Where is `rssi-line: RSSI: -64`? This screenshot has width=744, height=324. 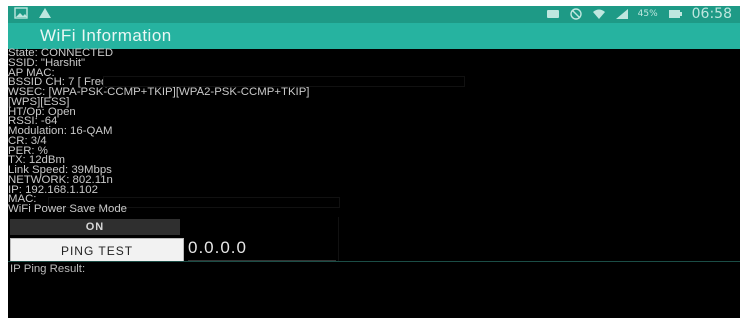
rssi-line: RSSI: -64 is located at coordinates (374, 121).